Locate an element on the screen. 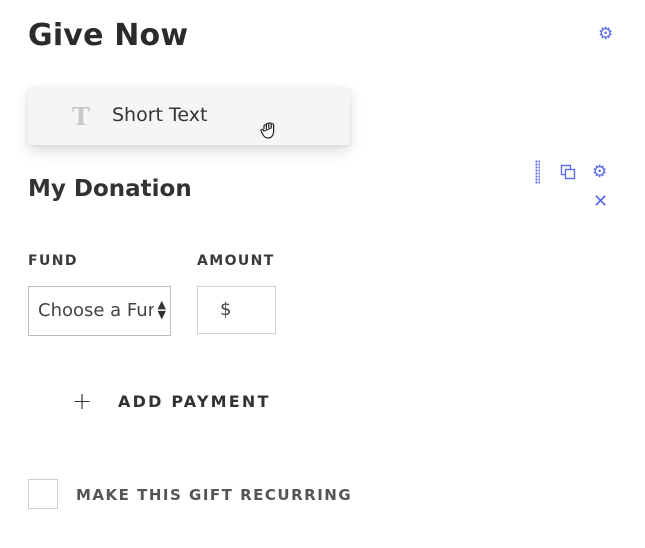  drag-preview-label: Short Text is located at coordinates (160, 115).